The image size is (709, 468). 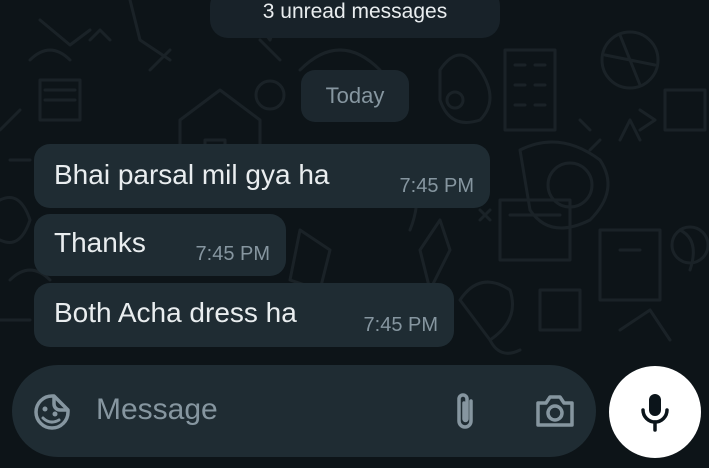 I want to click on sticker-icon, so click(x=52, y=412).